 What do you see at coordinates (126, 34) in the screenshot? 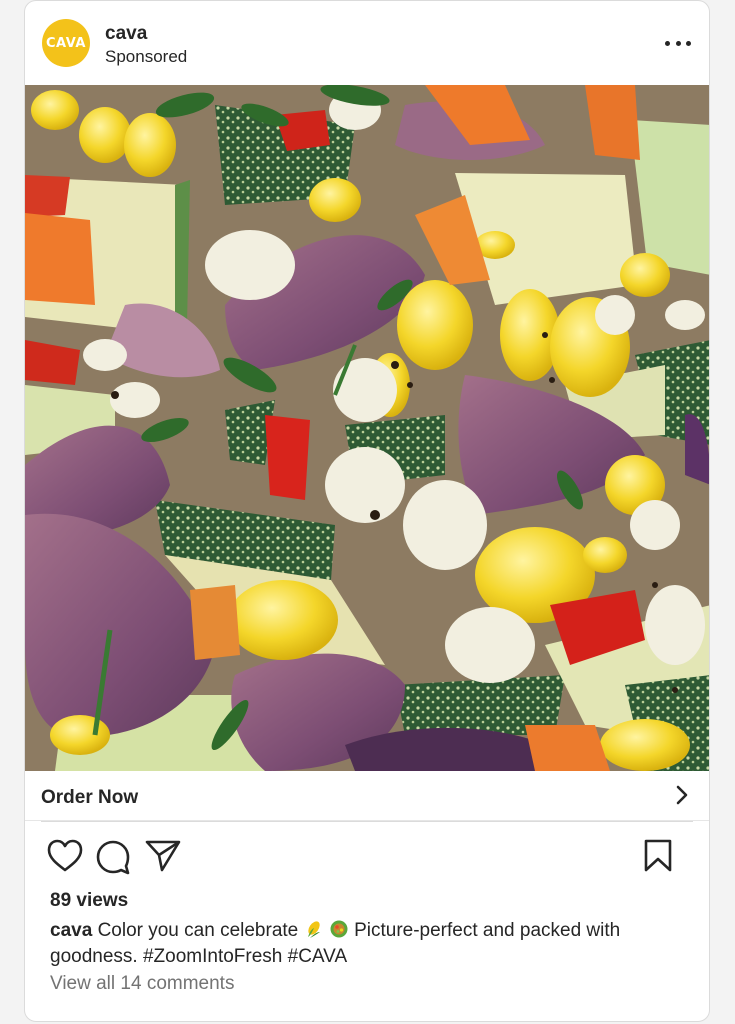
I see `post-username: cava` at bounding box center [126, 34].